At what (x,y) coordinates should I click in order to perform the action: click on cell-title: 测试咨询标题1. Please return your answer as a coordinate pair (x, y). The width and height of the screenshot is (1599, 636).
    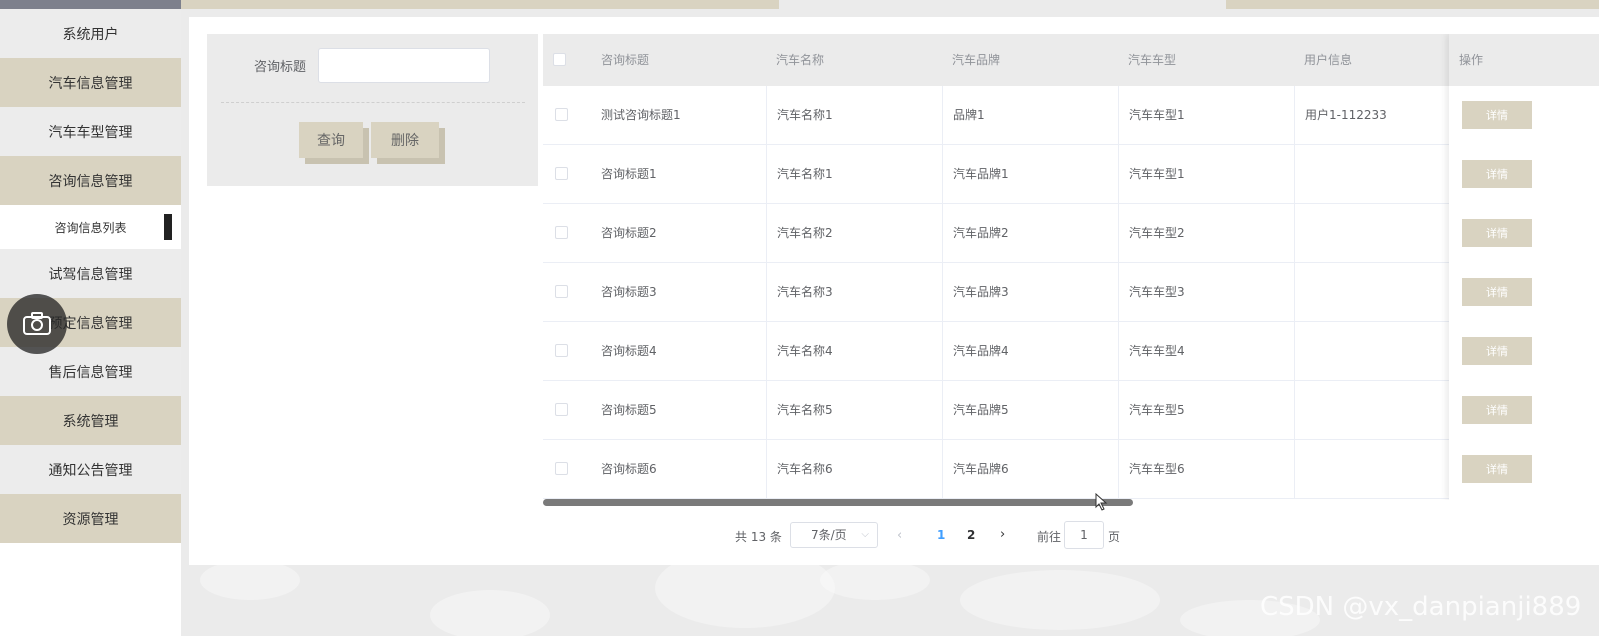
    Looking at the image, I should click on (679, 115).